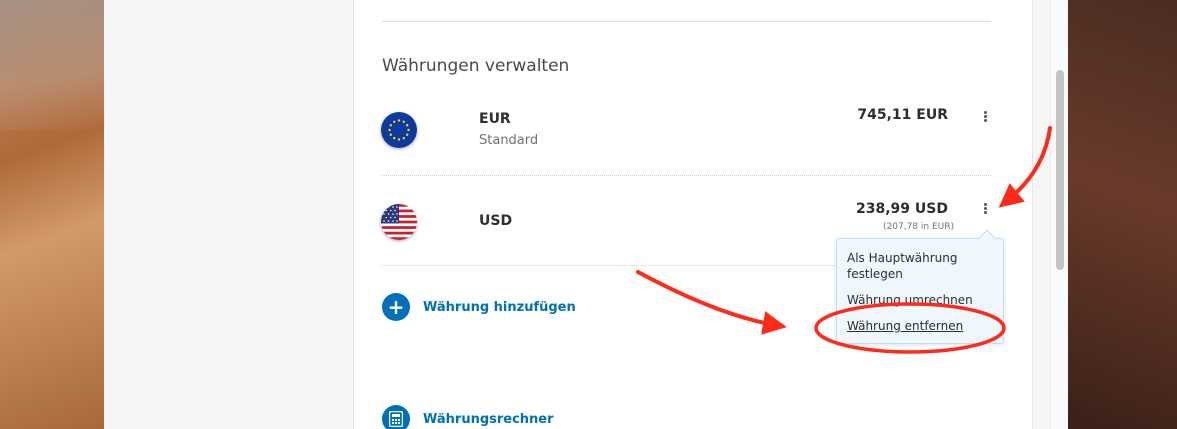 The width and height of the screenshot is (1177, 429). Describe the element at coordinates (902, 209) in the screenshot. I see `currency-balance: 238,99 USD` at that location.